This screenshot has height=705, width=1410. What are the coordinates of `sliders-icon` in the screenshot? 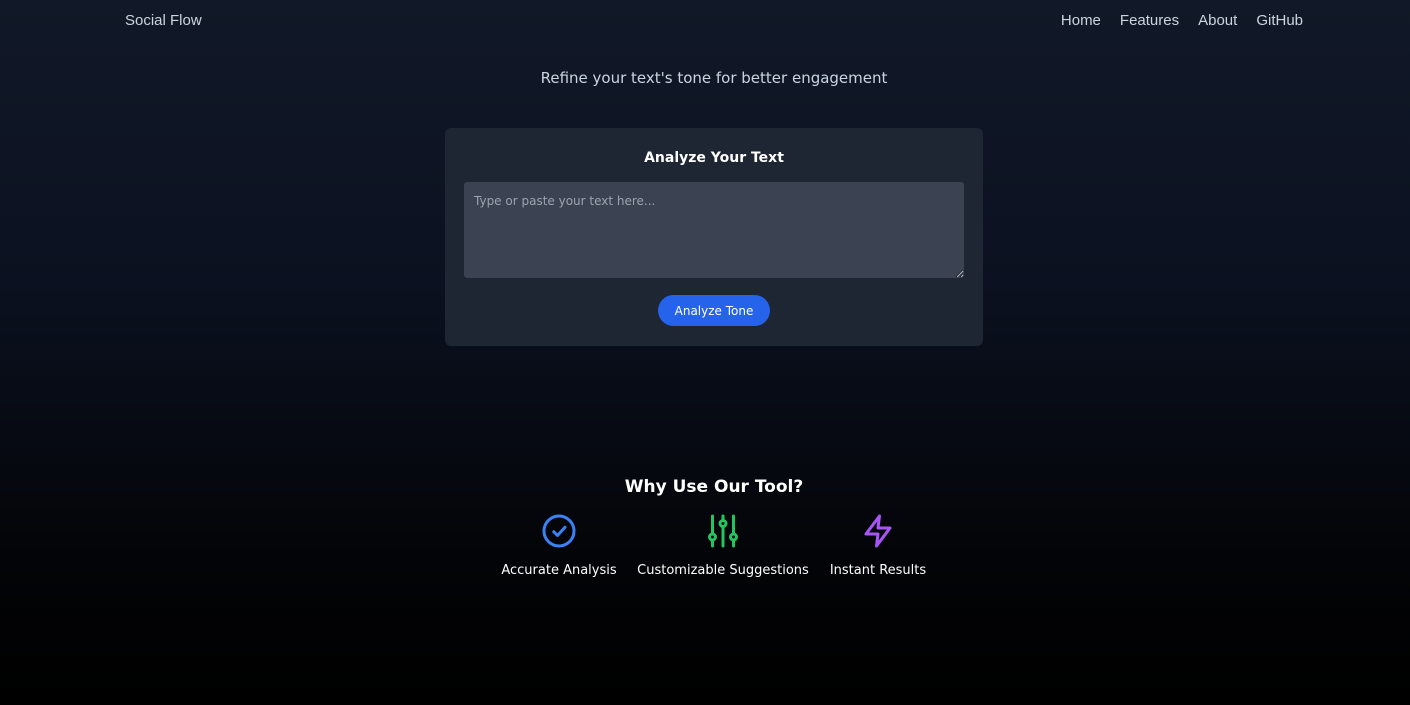 It's located at (723, 531).